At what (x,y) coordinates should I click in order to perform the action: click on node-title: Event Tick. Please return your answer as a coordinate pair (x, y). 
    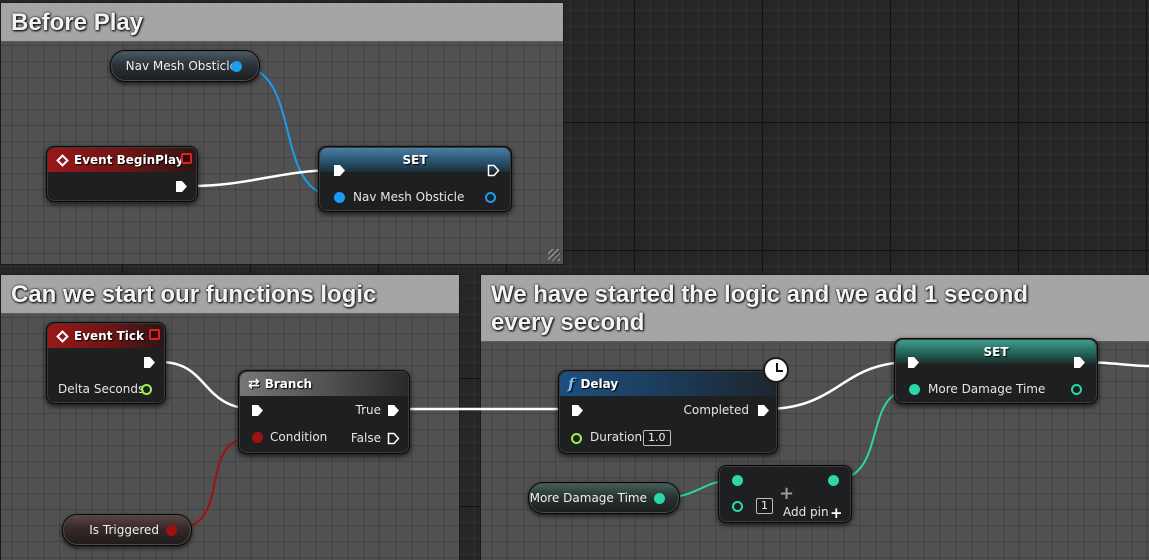
    Looking at the image, I should click on (109, 336).